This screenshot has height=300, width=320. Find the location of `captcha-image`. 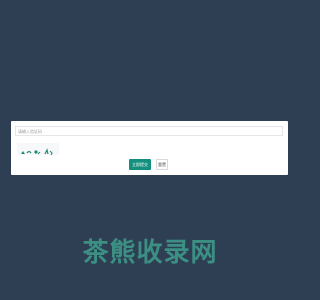

captcha-image is located at coordinates (38, 149).